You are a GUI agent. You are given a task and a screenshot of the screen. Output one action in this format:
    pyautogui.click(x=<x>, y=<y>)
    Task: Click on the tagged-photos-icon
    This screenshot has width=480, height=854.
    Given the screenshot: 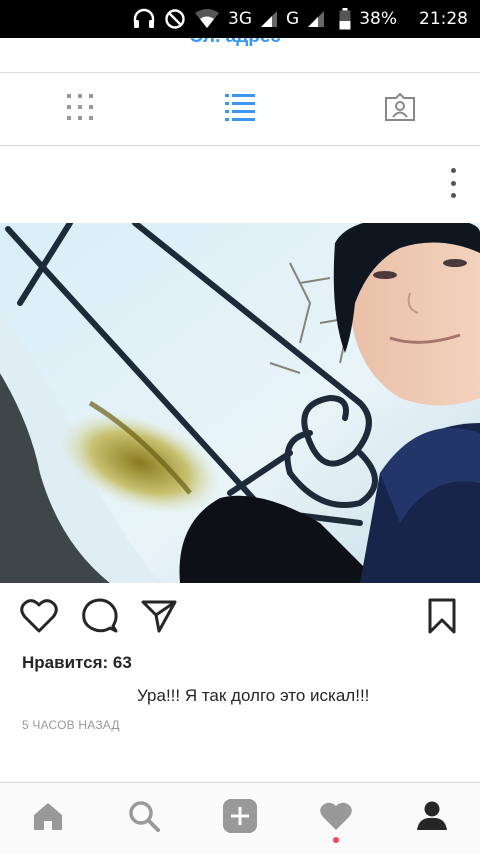 What is the action you would take?
    pyautogui.click(x=400, y=109)
    